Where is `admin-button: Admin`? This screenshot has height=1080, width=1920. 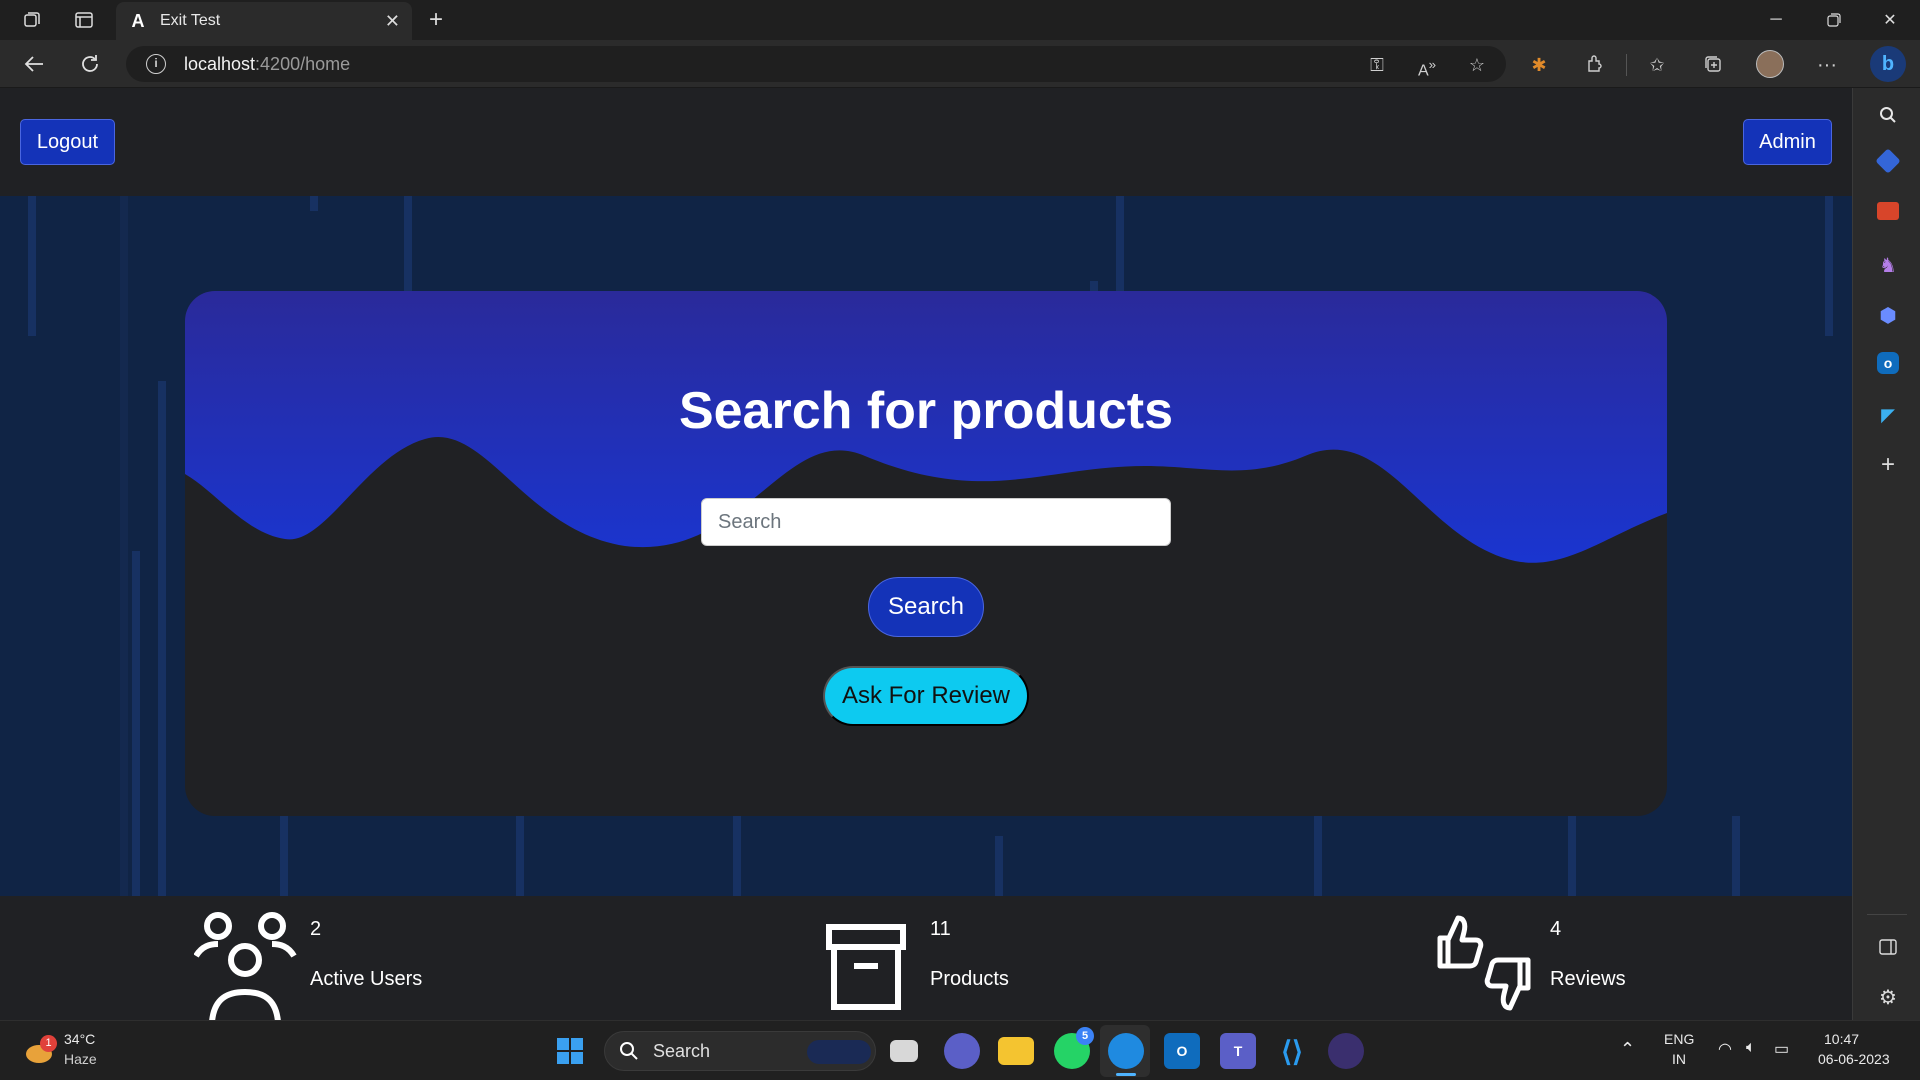 admin-button: Admin is located at coordinates (1787, 142).